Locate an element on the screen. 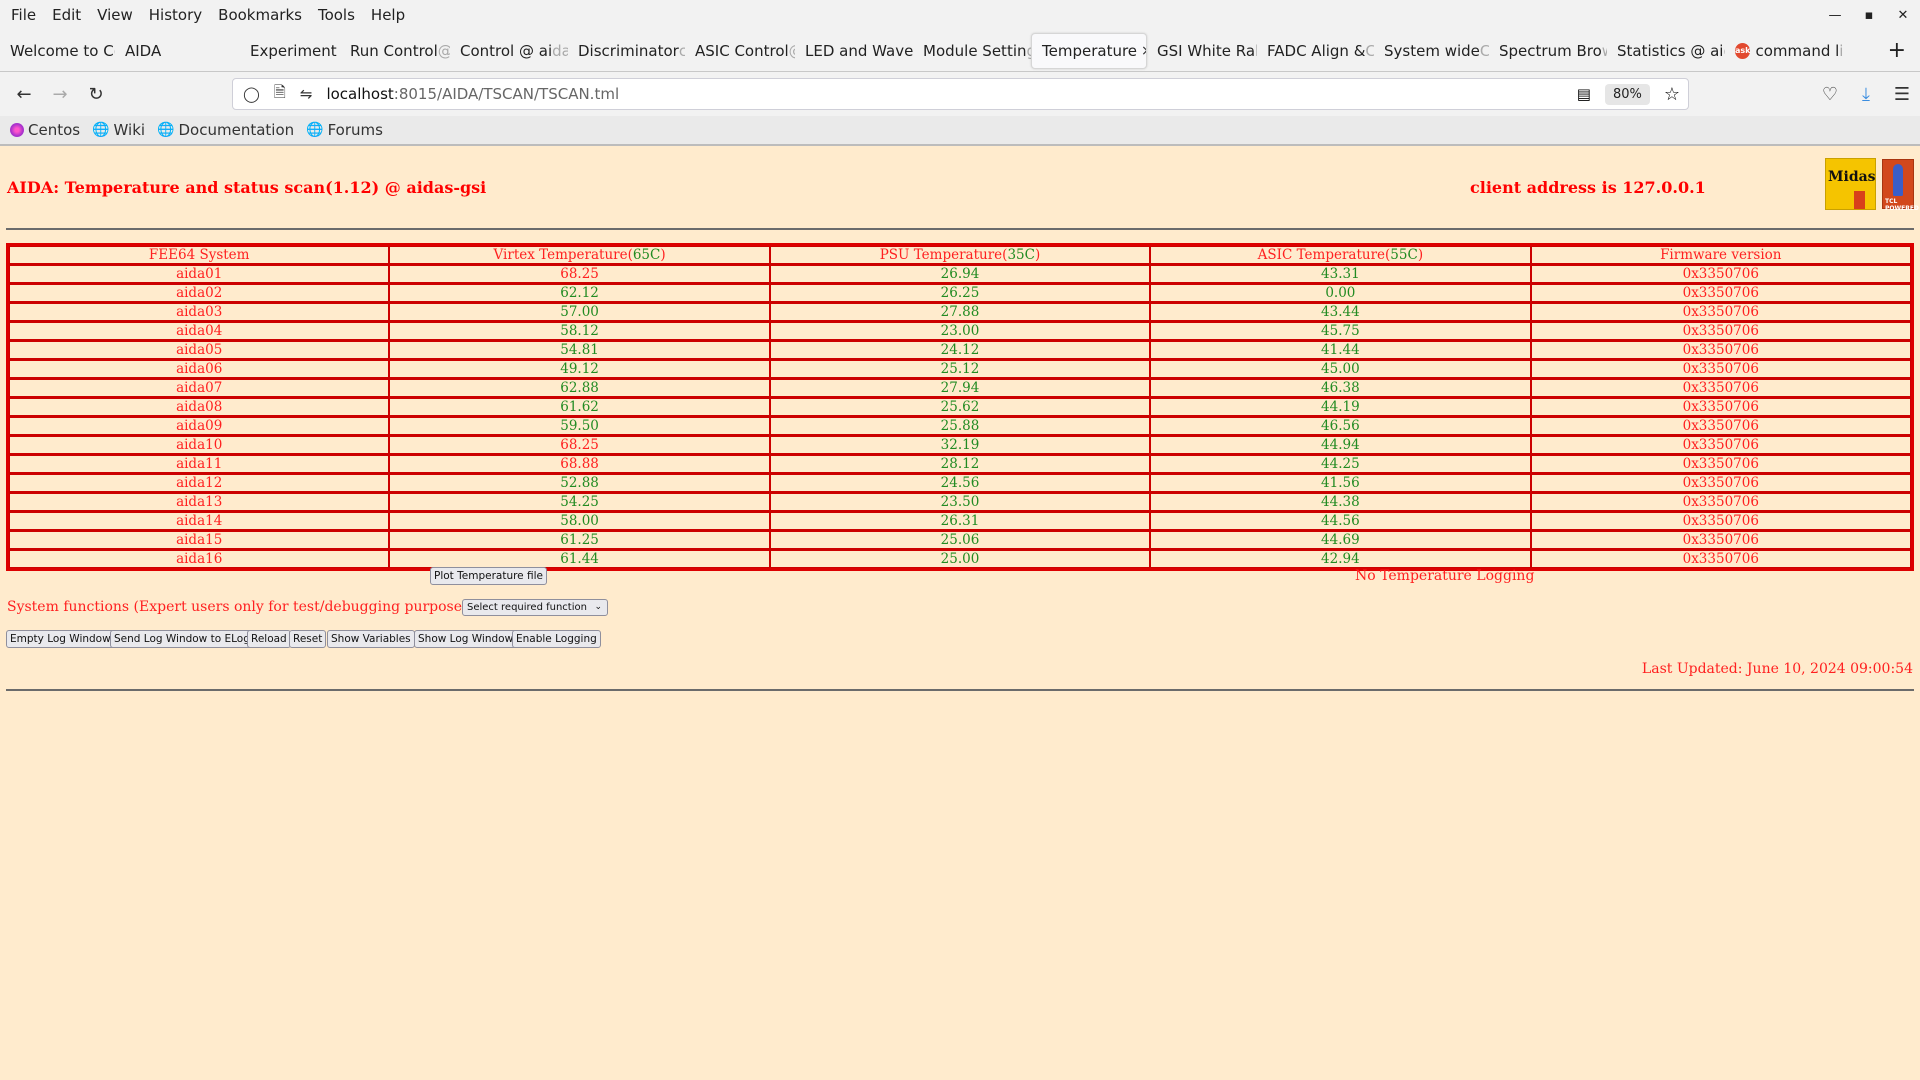  menu-help: Help is located at coordinates (391, 15).